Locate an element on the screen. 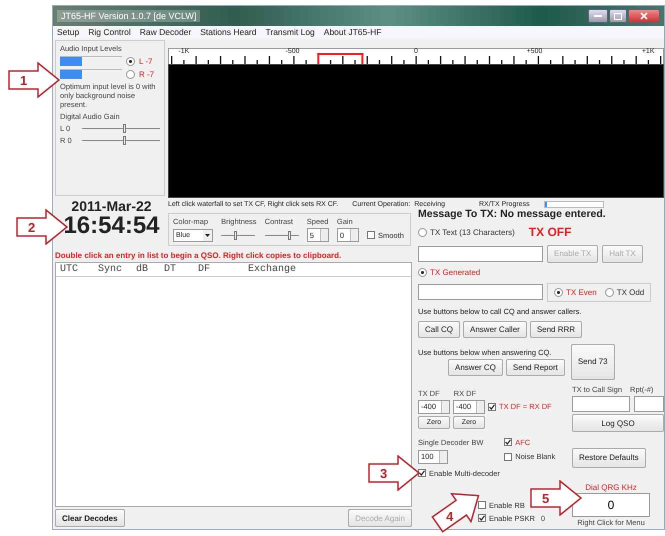 Image resolution: width=665 pixels, height=536 pixels. column-header: Sync is located at coordinates (111, 269).